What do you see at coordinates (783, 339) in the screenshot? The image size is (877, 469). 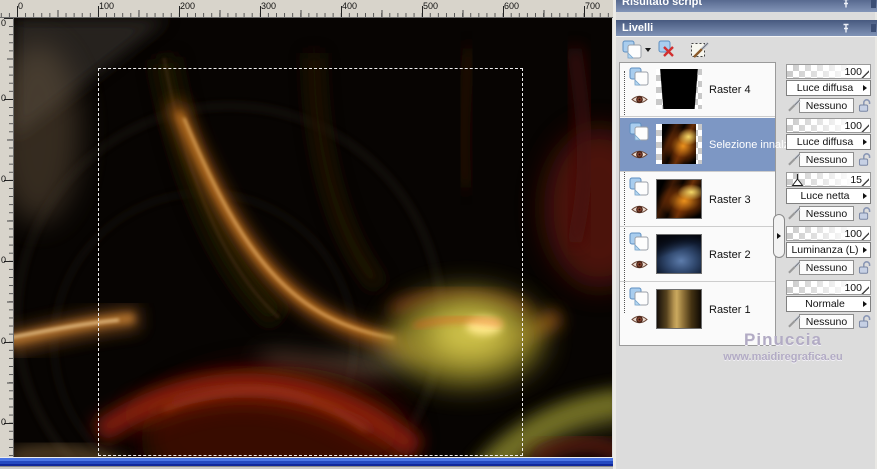 I see `watermark-name: Pinuccia` at bounding box center [783, 339].